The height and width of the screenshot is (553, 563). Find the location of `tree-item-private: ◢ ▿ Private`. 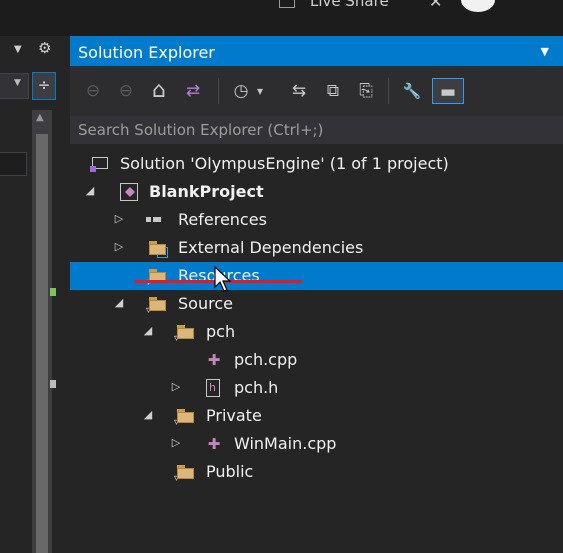

tree-item-private: ◢ ▿ Private is located at coordinates (316, 416).